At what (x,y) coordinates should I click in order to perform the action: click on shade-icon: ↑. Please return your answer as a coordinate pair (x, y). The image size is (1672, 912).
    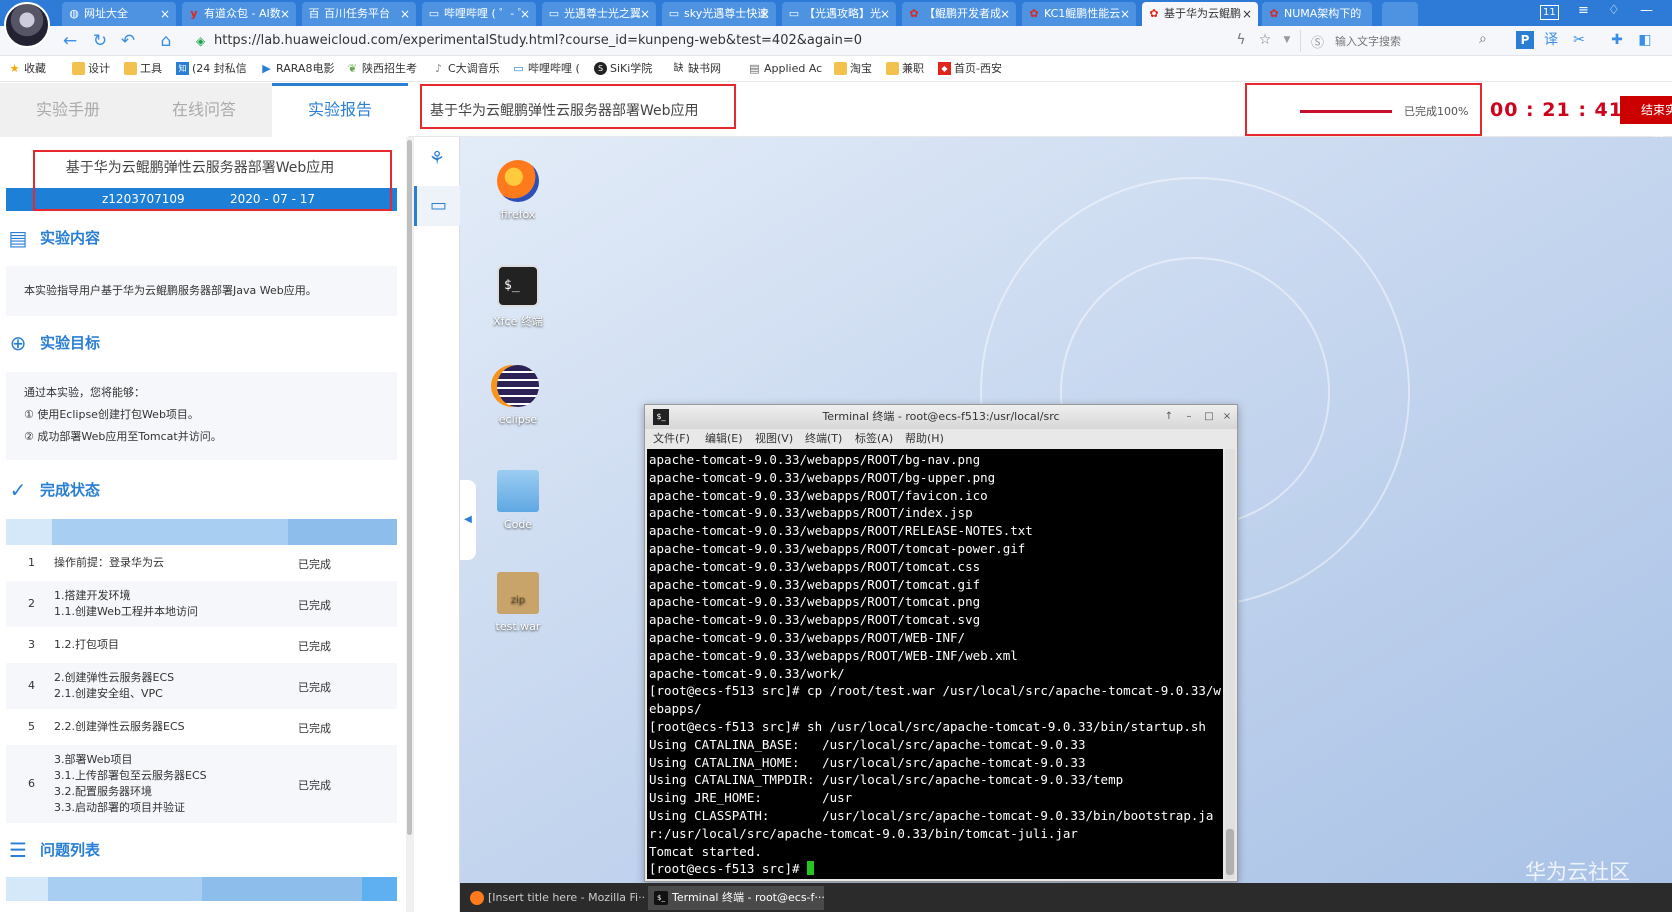
    Looking at the image, I should click on (1169, 417).